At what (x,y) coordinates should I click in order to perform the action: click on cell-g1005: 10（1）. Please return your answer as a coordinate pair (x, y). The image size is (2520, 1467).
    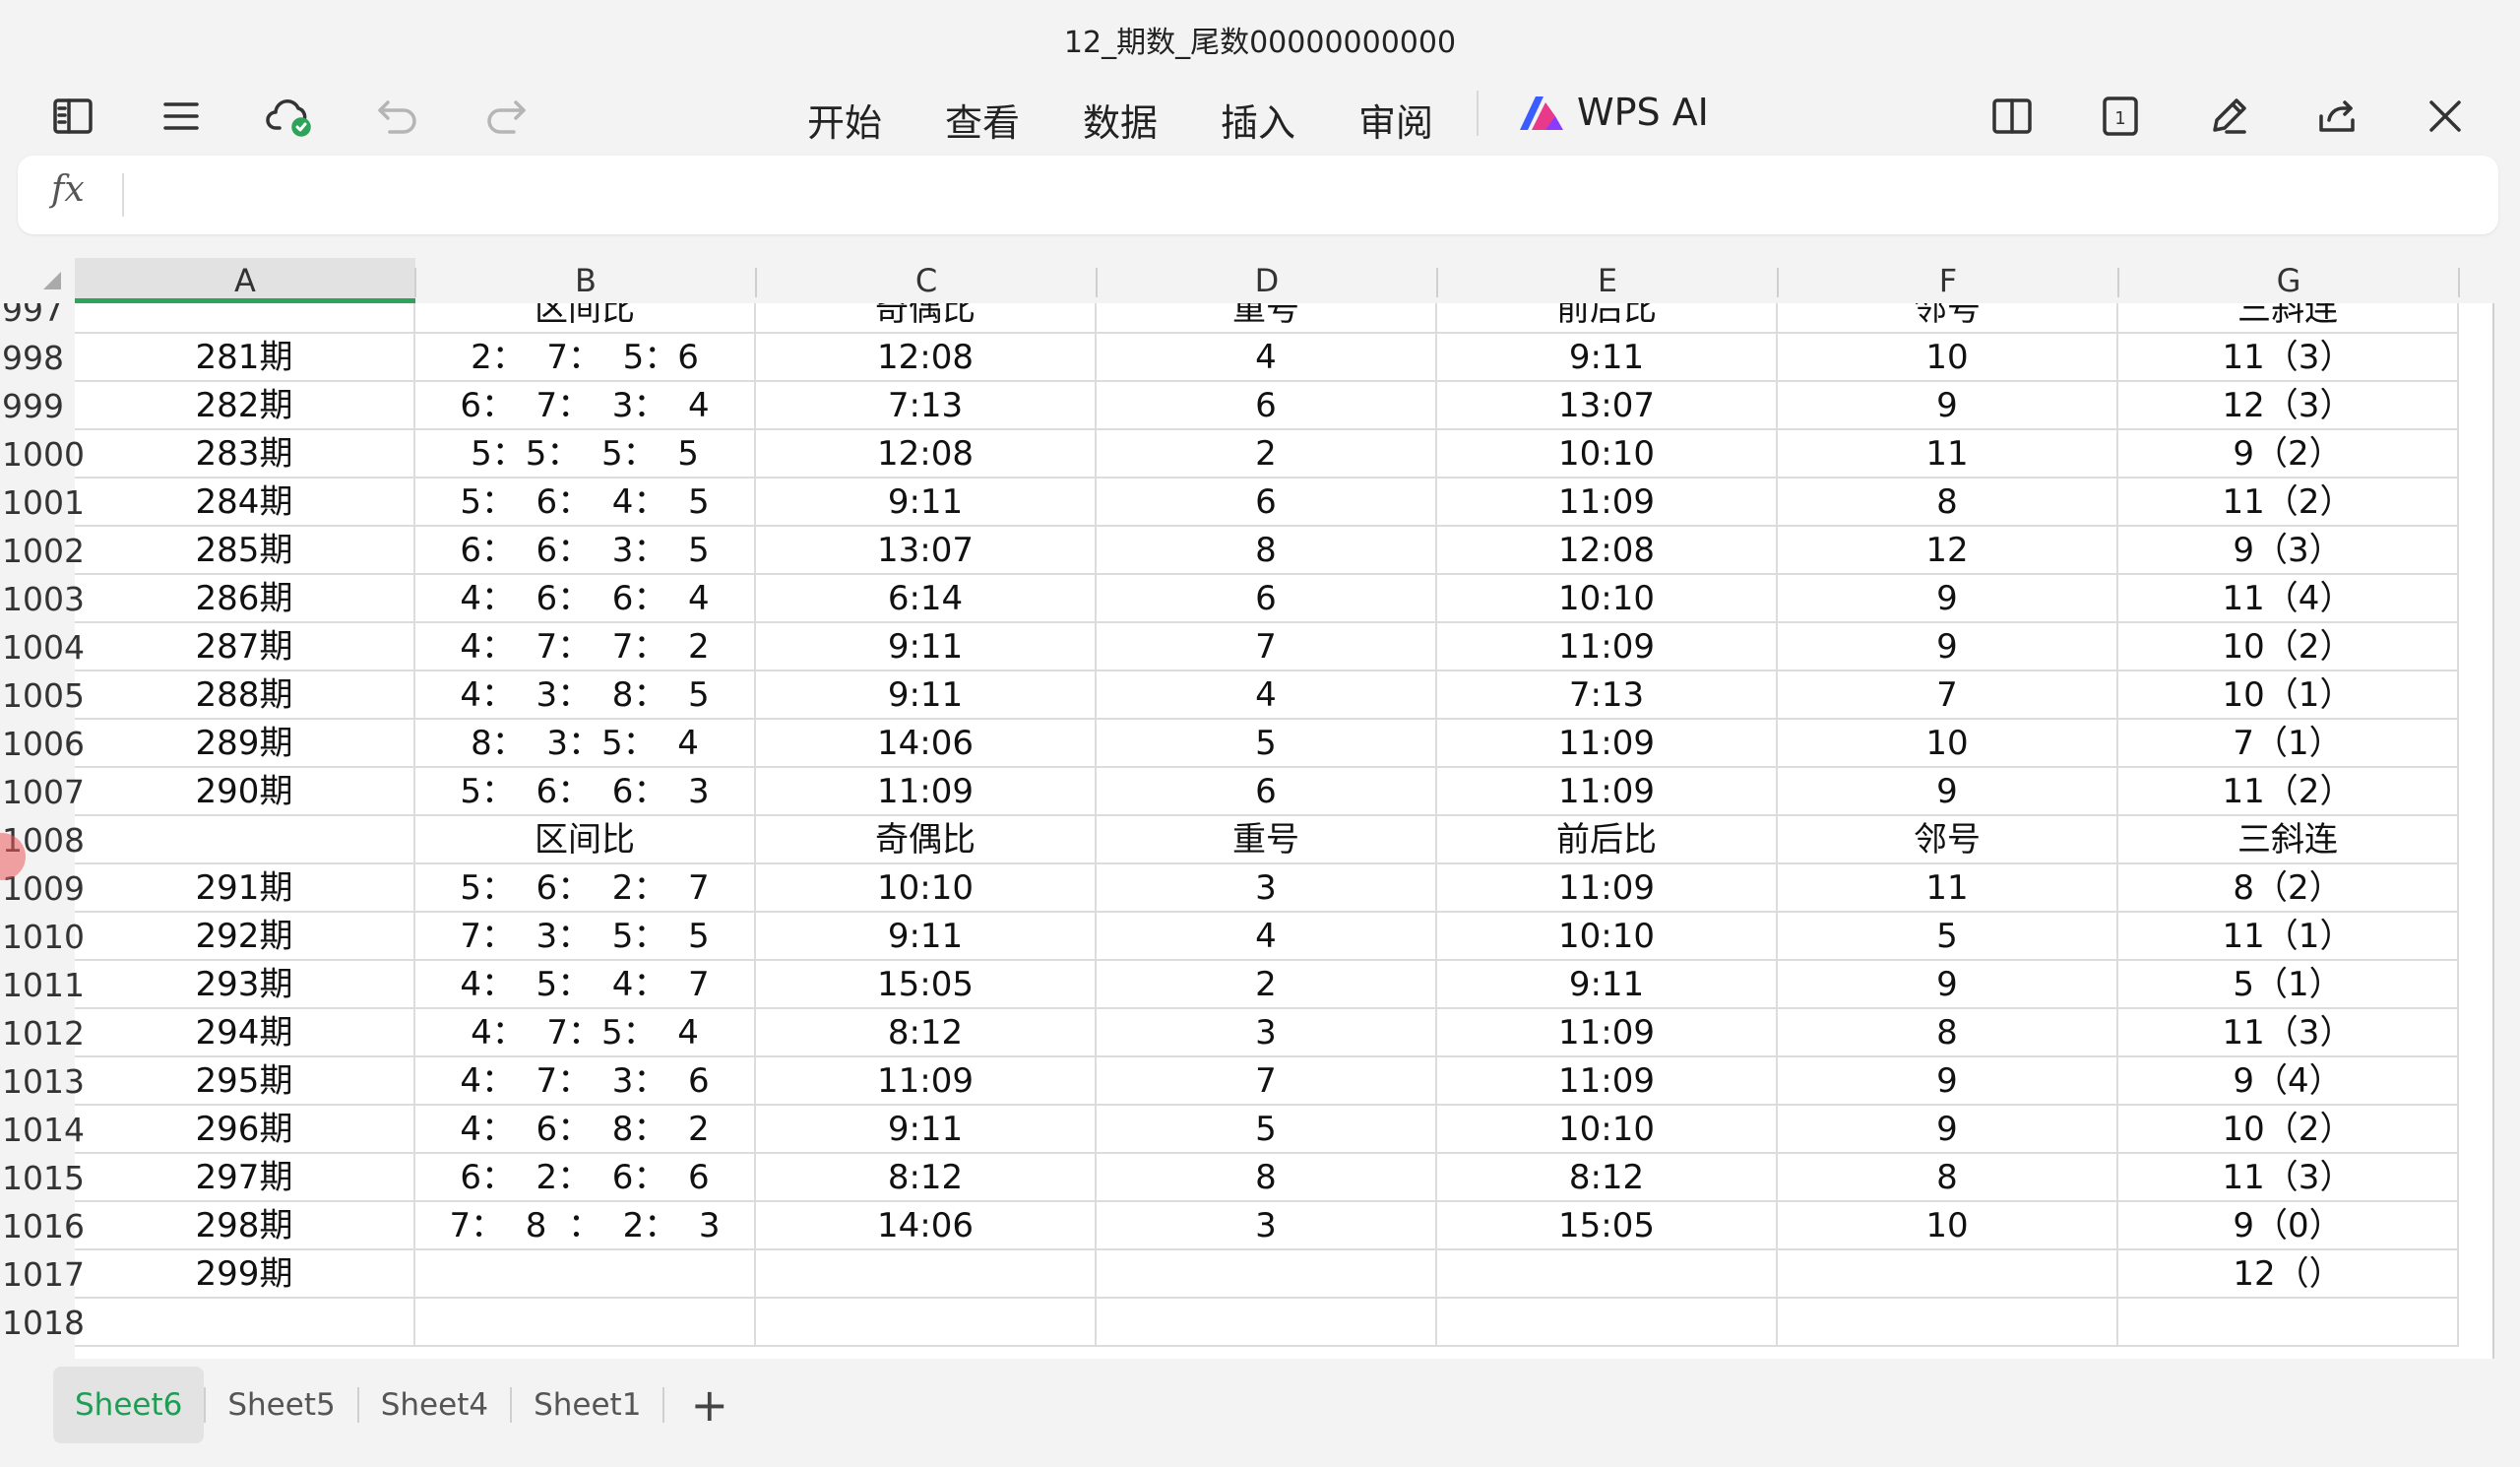
    Looking at the image, I should click on (2288, 695).